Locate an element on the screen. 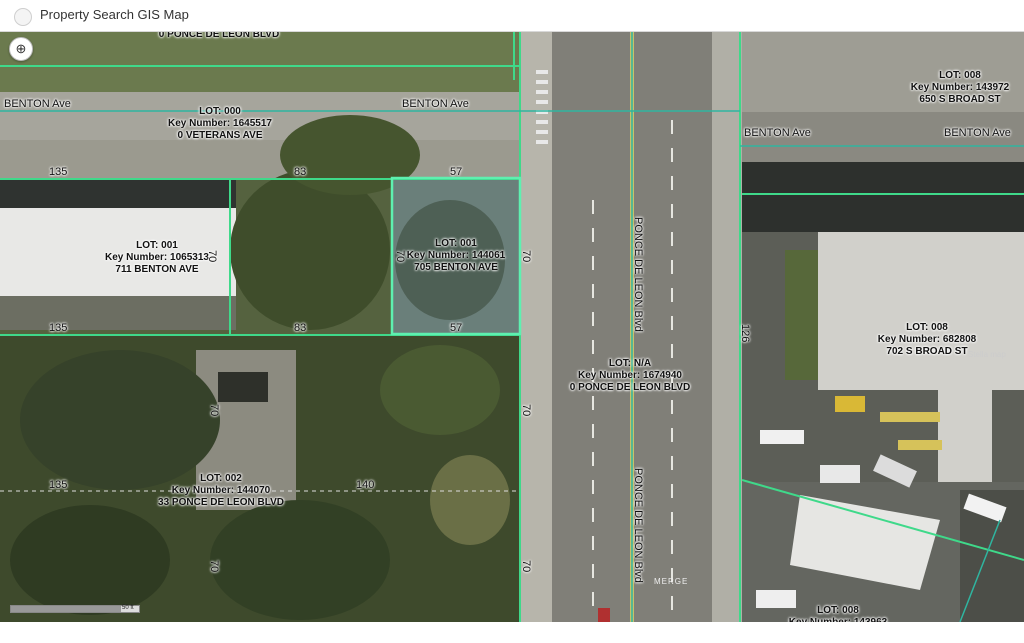 The image size is (1024, 643). parcel-label-selected: LOT: 001 Key Number: 144061 705 BENTON AVE is located at coordinates (456, 255).